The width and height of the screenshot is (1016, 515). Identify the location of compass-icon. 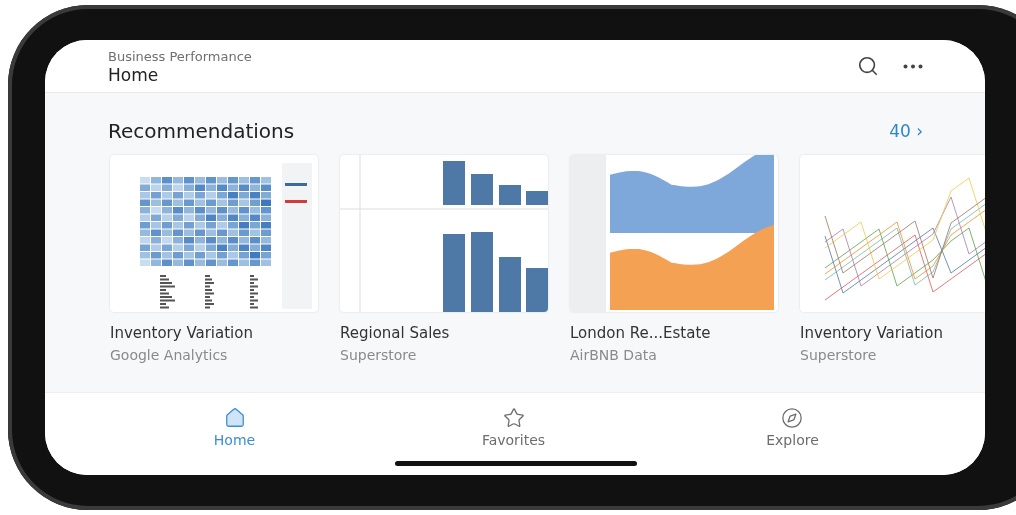
(792, 418).